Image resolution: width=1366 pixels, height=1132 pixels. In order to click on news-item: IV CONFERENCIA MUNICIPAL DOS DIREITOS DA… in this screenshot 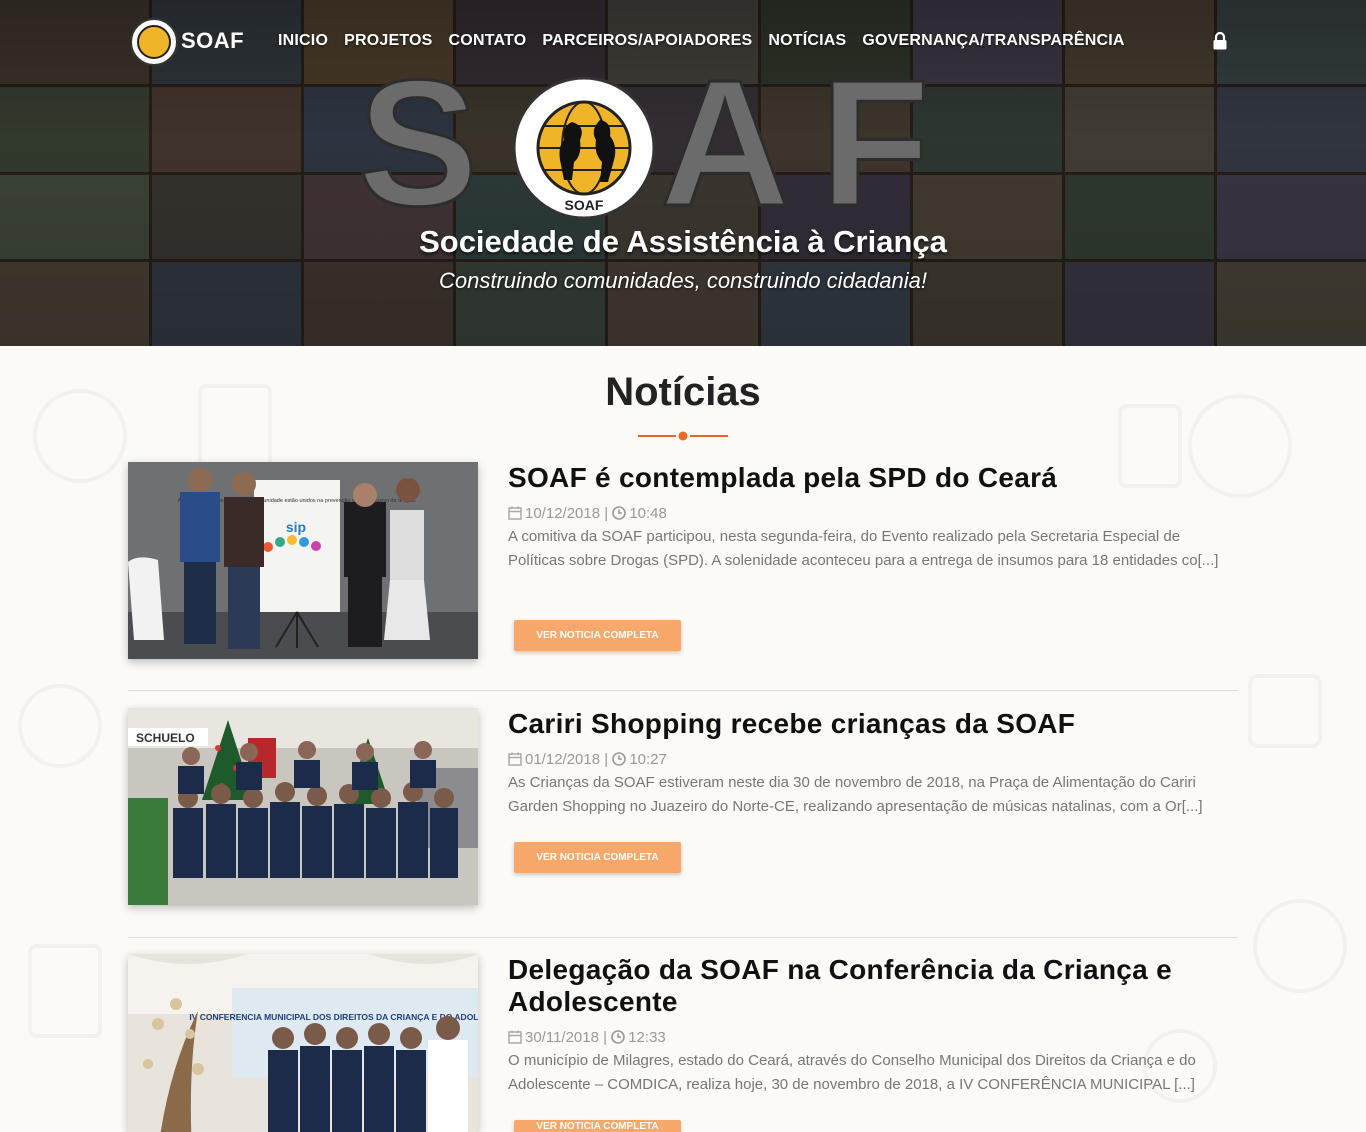, I will do `click(683, 1043)`.